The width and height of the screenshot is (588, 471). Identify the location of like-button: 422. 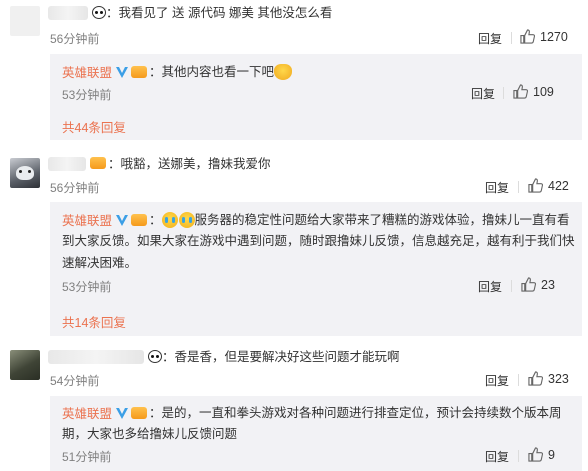
(548, 185).